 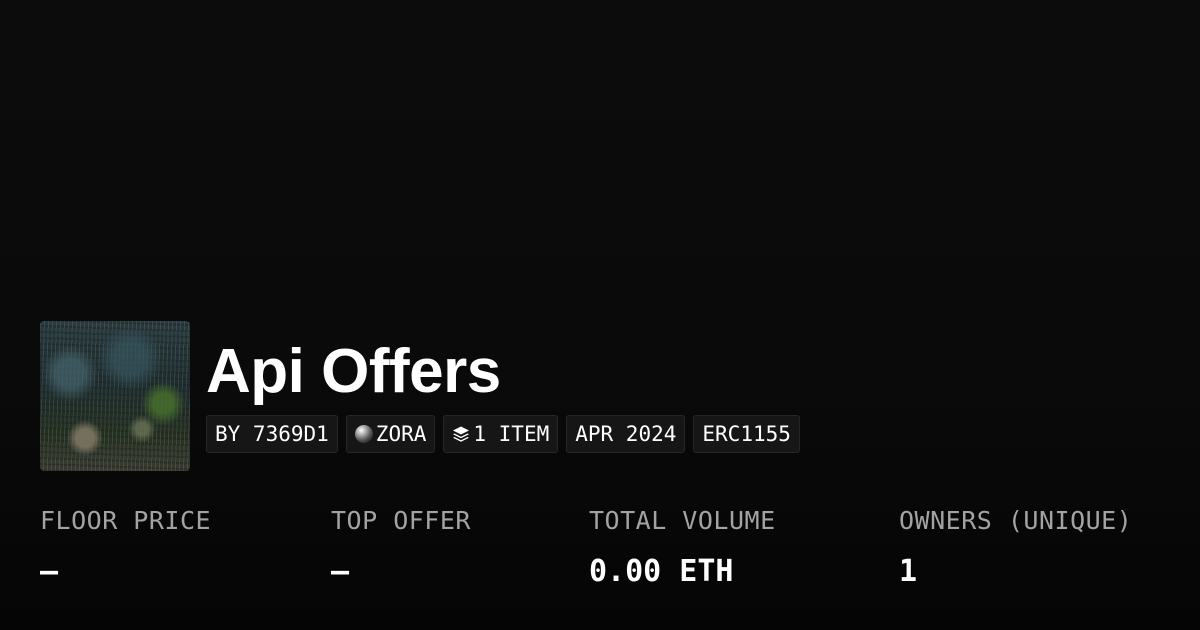 I want to click on date-tag: APR 2024, so click(x=626, y=434).